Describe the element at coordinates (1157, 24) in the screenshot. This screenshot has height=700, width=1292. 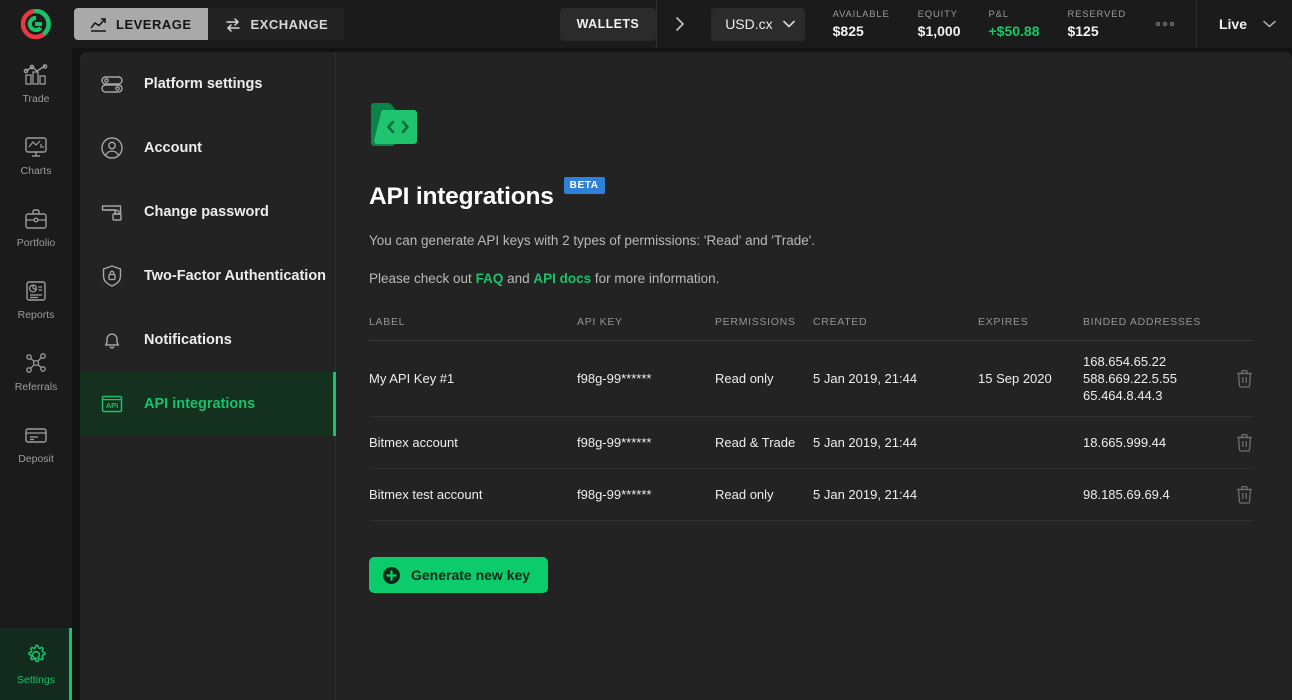
I see `dot-1-icon` at that location.